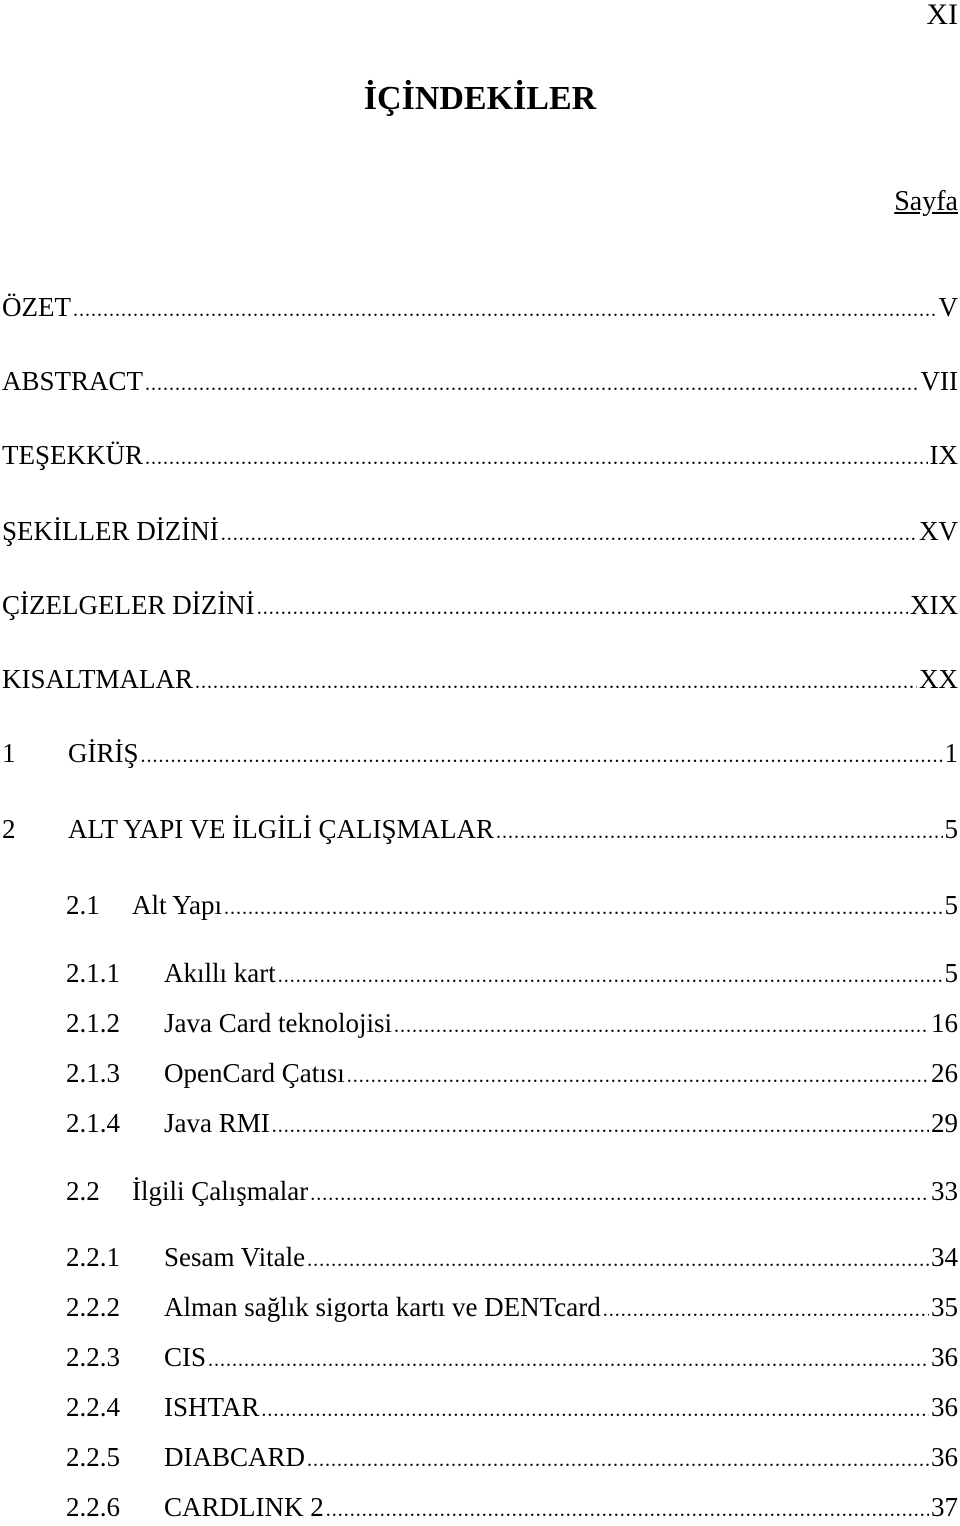  I want to click on toc-entry-number: 2.1.2, so click(93, 1023).